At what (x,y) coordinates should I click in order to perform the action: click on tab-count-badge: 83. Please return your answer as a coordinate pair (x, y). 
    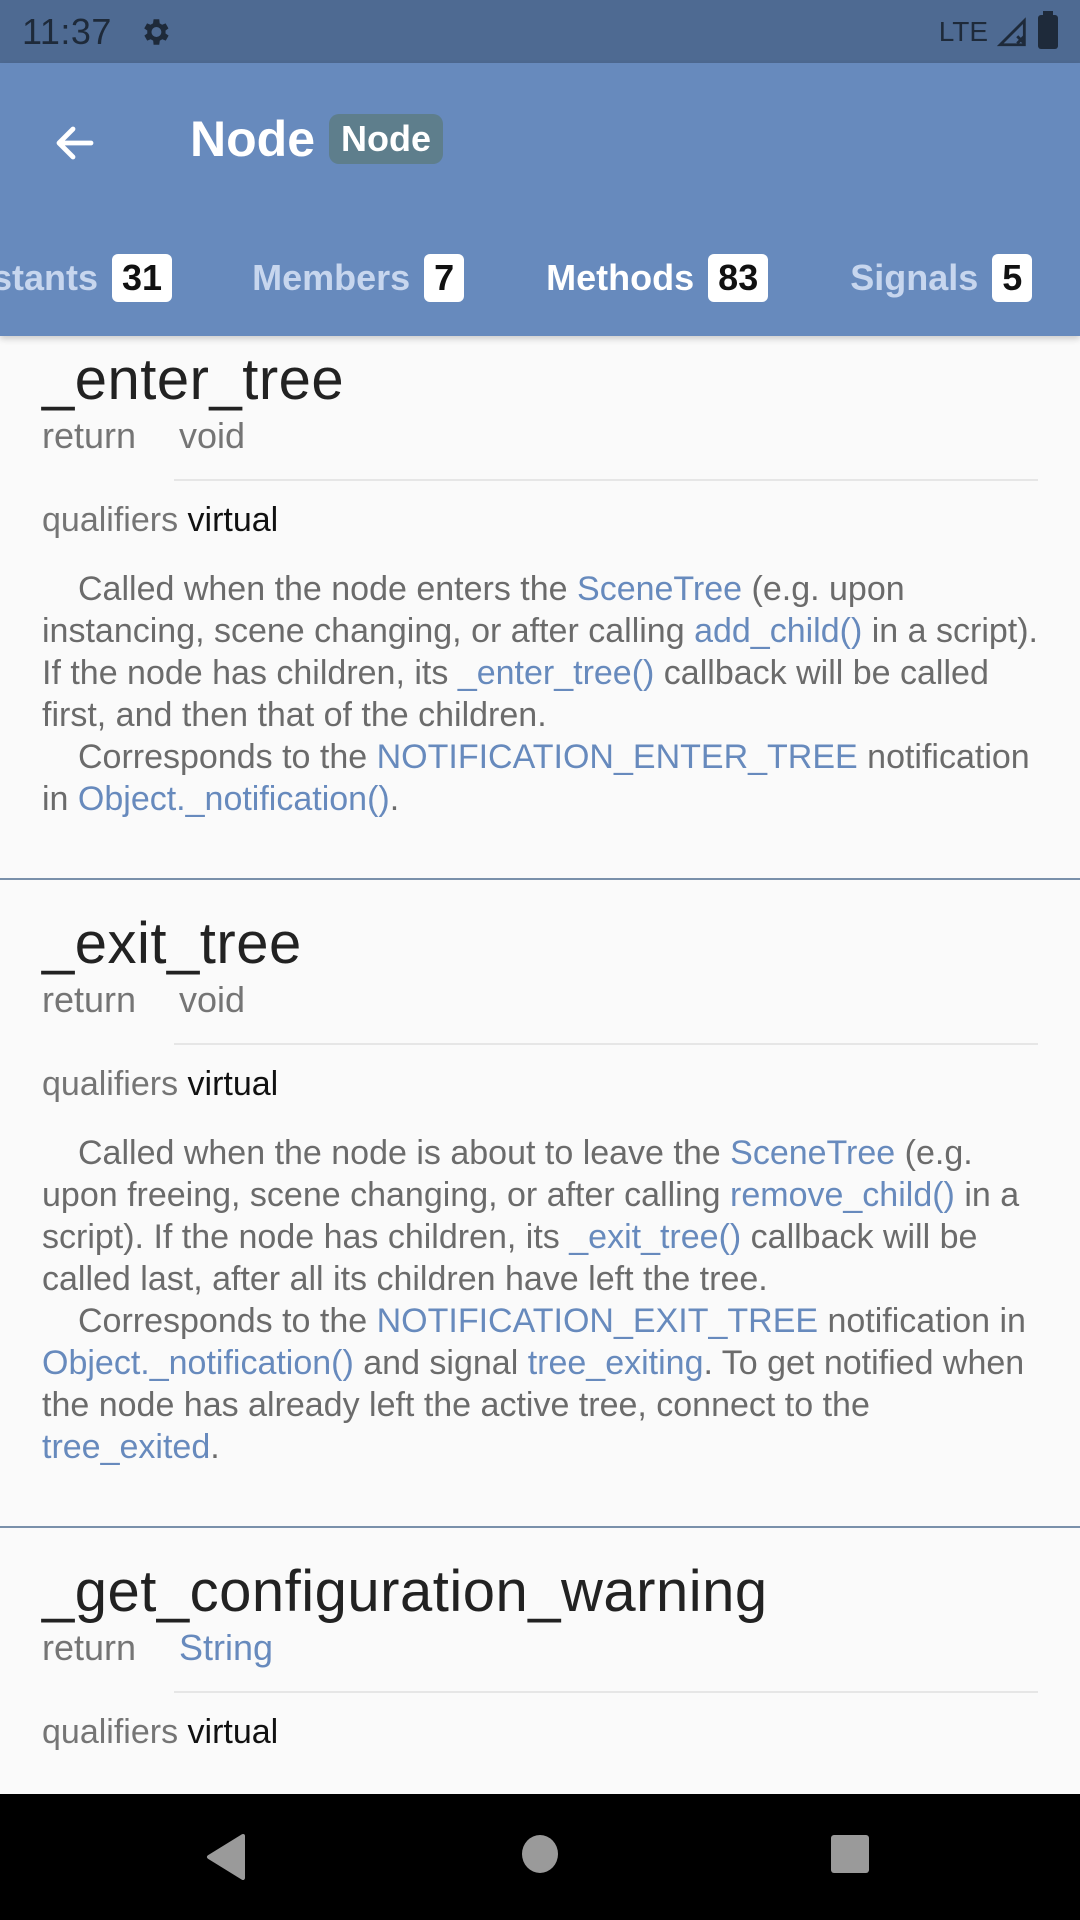
    Looking at the image, I should click on (738, 278).